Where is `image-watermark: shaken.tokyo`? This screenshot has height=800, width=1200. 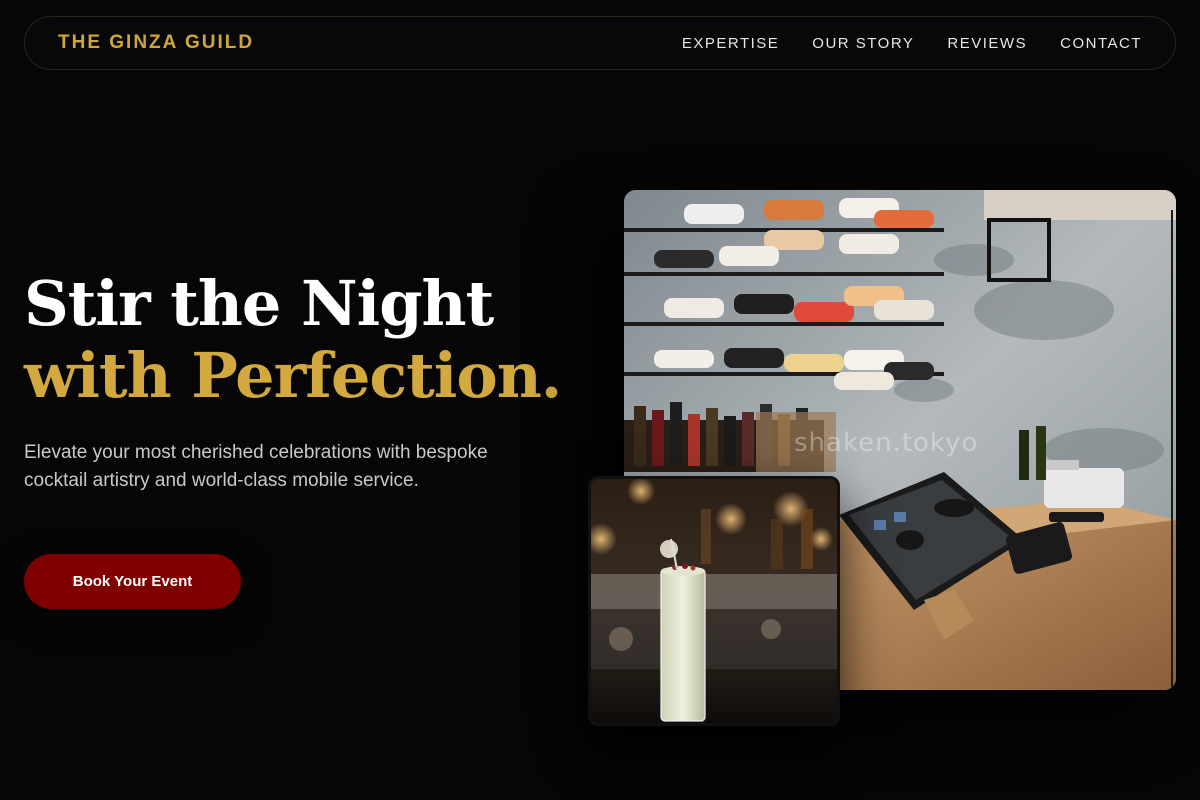
image-watermark: shaken.tokyo is located at coordinates (886, 443).